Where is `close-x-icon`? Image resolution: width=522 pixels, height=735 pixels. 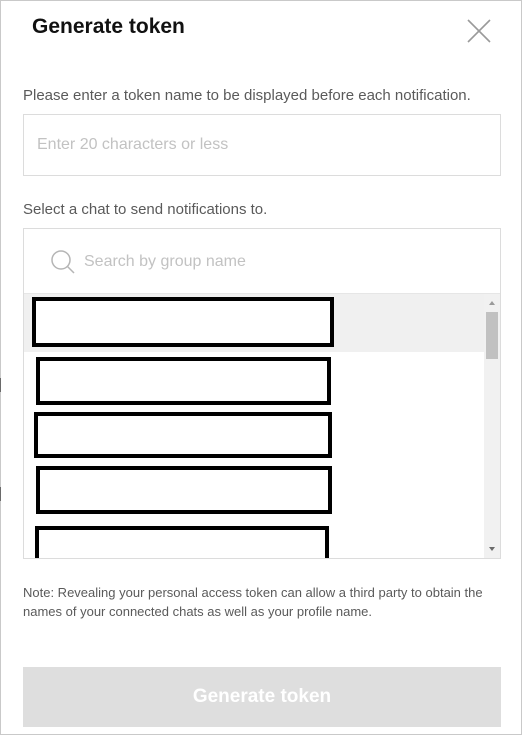
close-x-icon is located at coordinates (479, 31).